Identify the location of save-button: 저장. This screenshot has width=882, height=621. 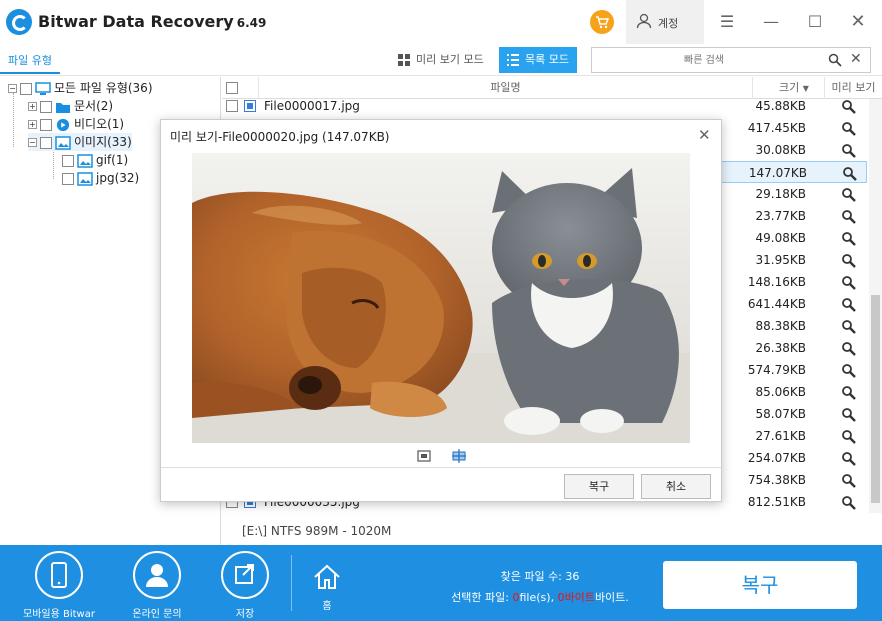
(245, 586).